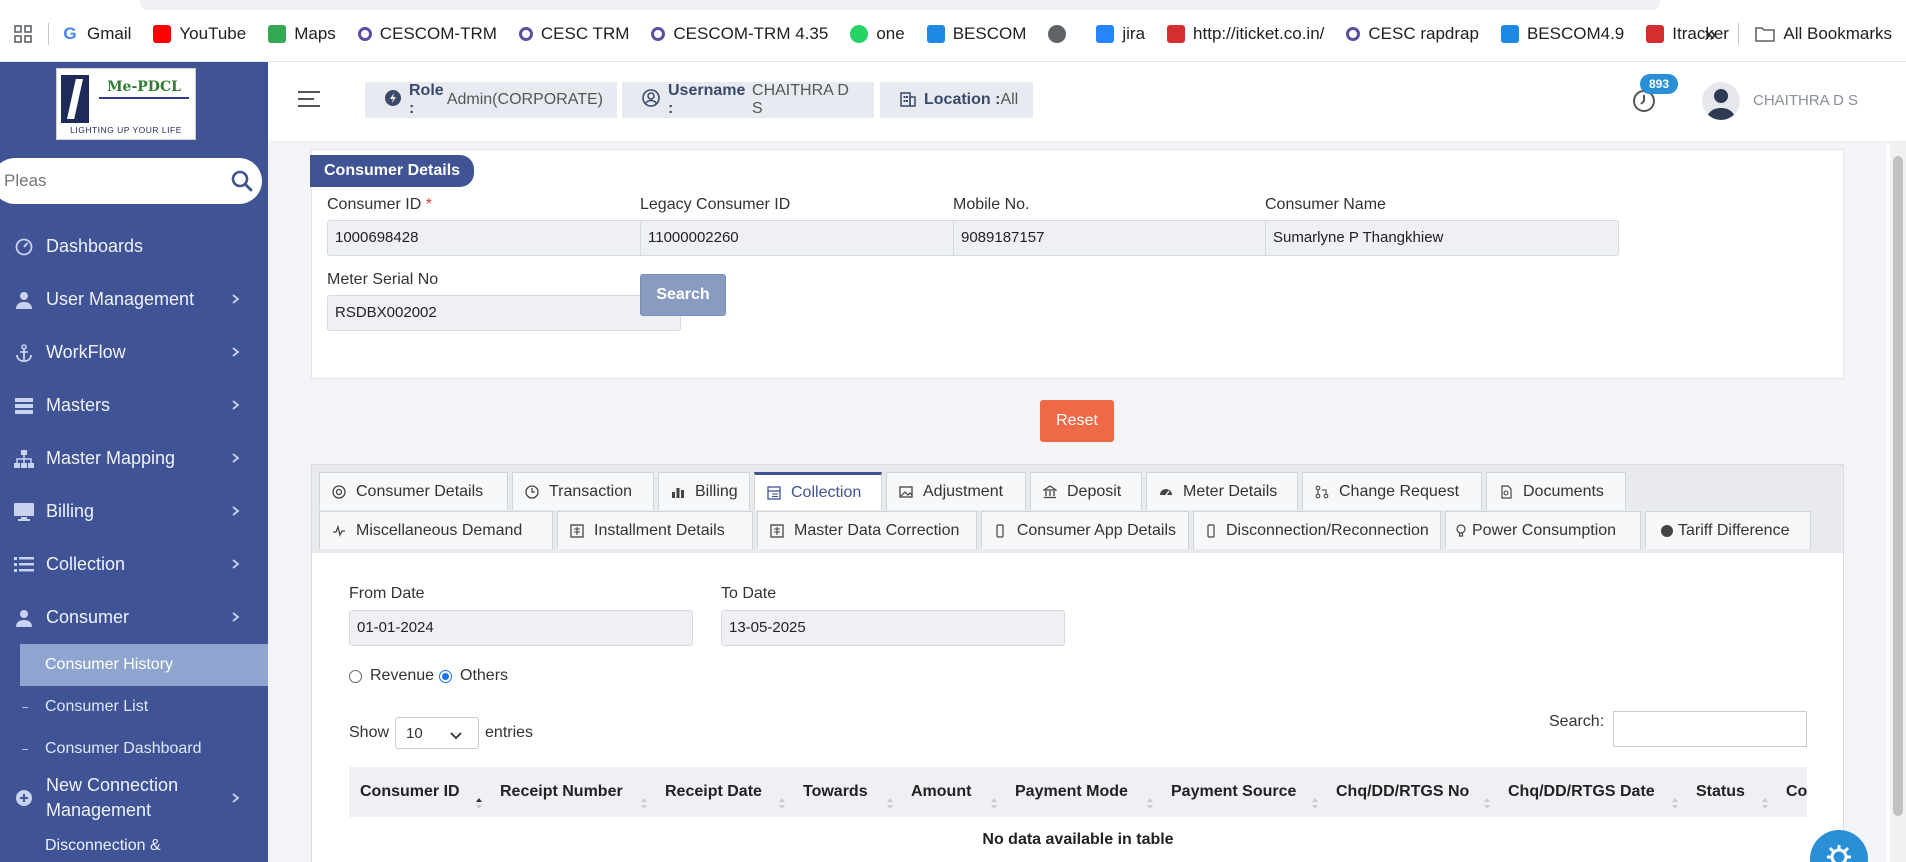 The width and height of the screenshot is (1906, 862). I want to click on tab-collection: Collection, so click(818, 491).